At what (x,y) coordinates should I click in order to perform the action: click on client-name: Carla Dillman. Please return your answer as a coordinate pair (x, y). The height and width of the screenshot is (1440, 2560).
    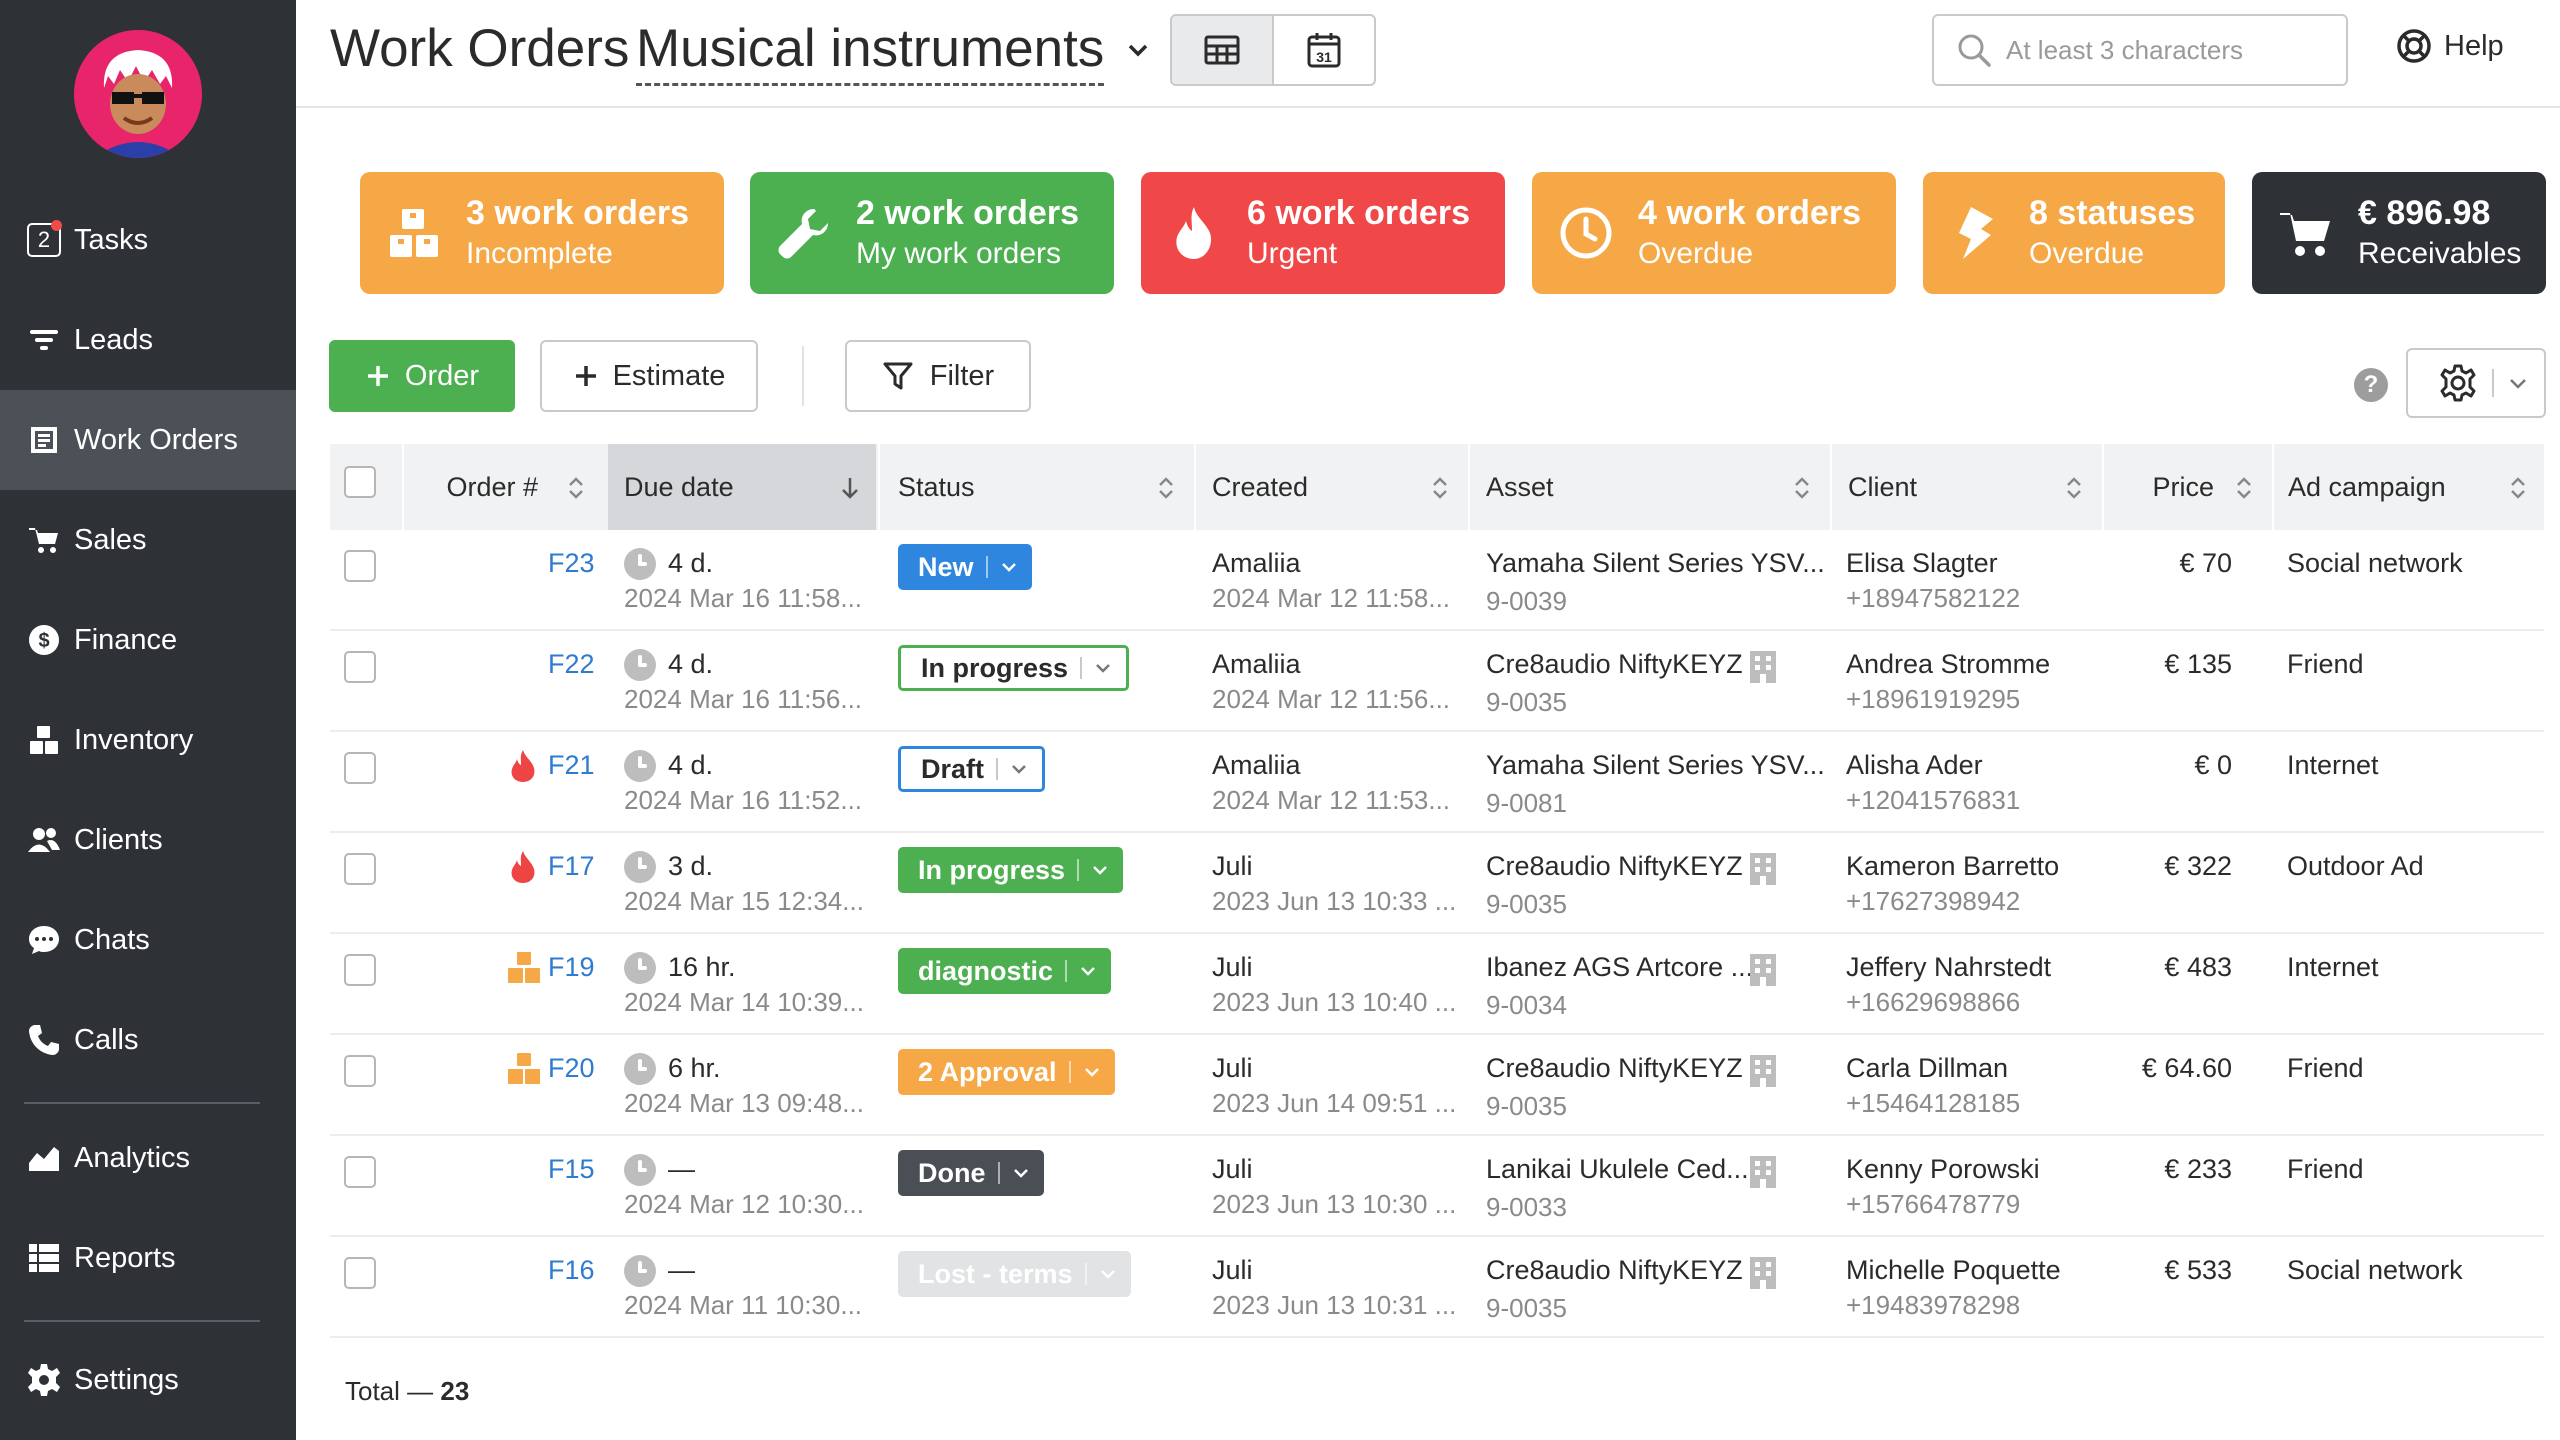
    Looking at the image, I should click on (1927, 1068).